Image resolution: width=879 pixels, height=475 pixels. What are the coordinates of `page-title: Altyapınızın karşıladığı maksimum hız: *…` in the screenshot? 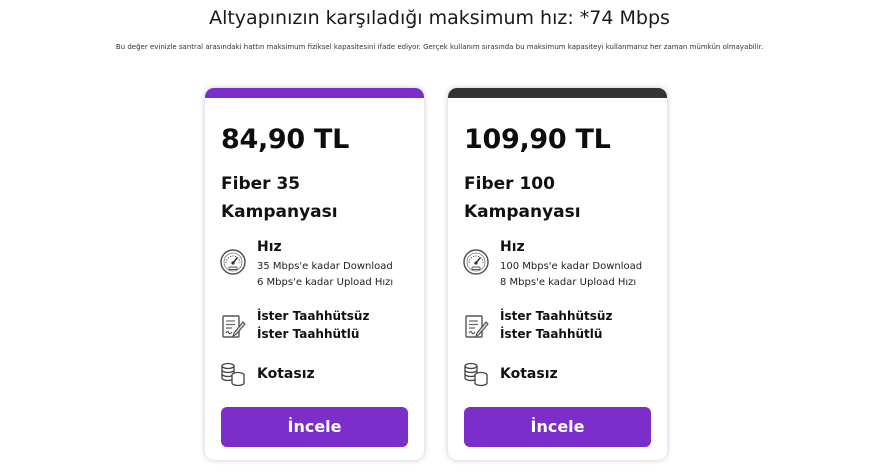 It's located at (439, 18).